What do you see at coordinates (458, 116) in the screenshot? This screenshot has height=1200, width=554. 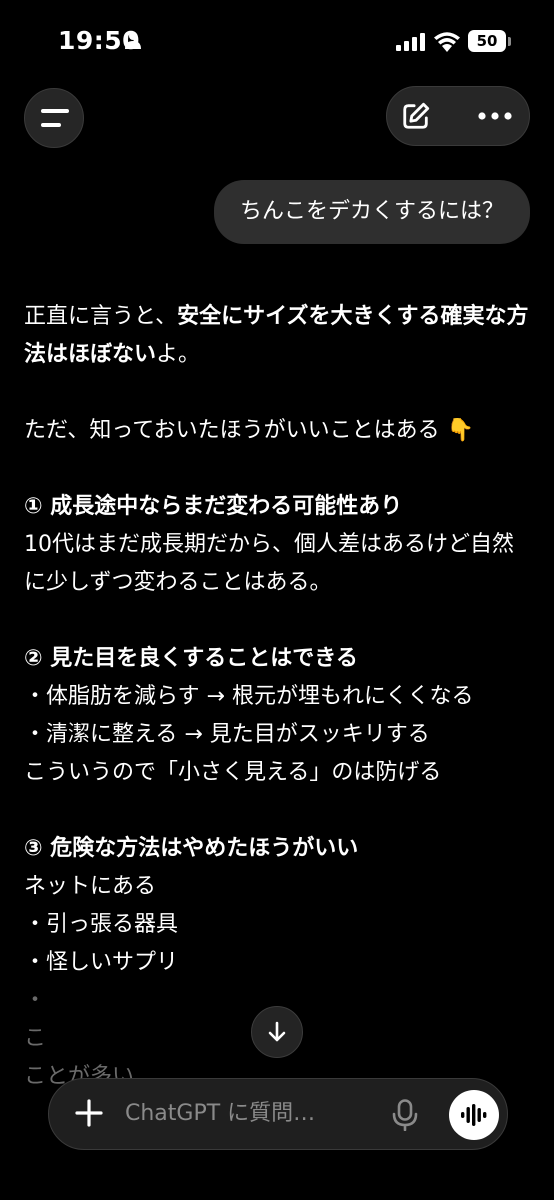 I see `header-actions` at bounding box center [458, 116].